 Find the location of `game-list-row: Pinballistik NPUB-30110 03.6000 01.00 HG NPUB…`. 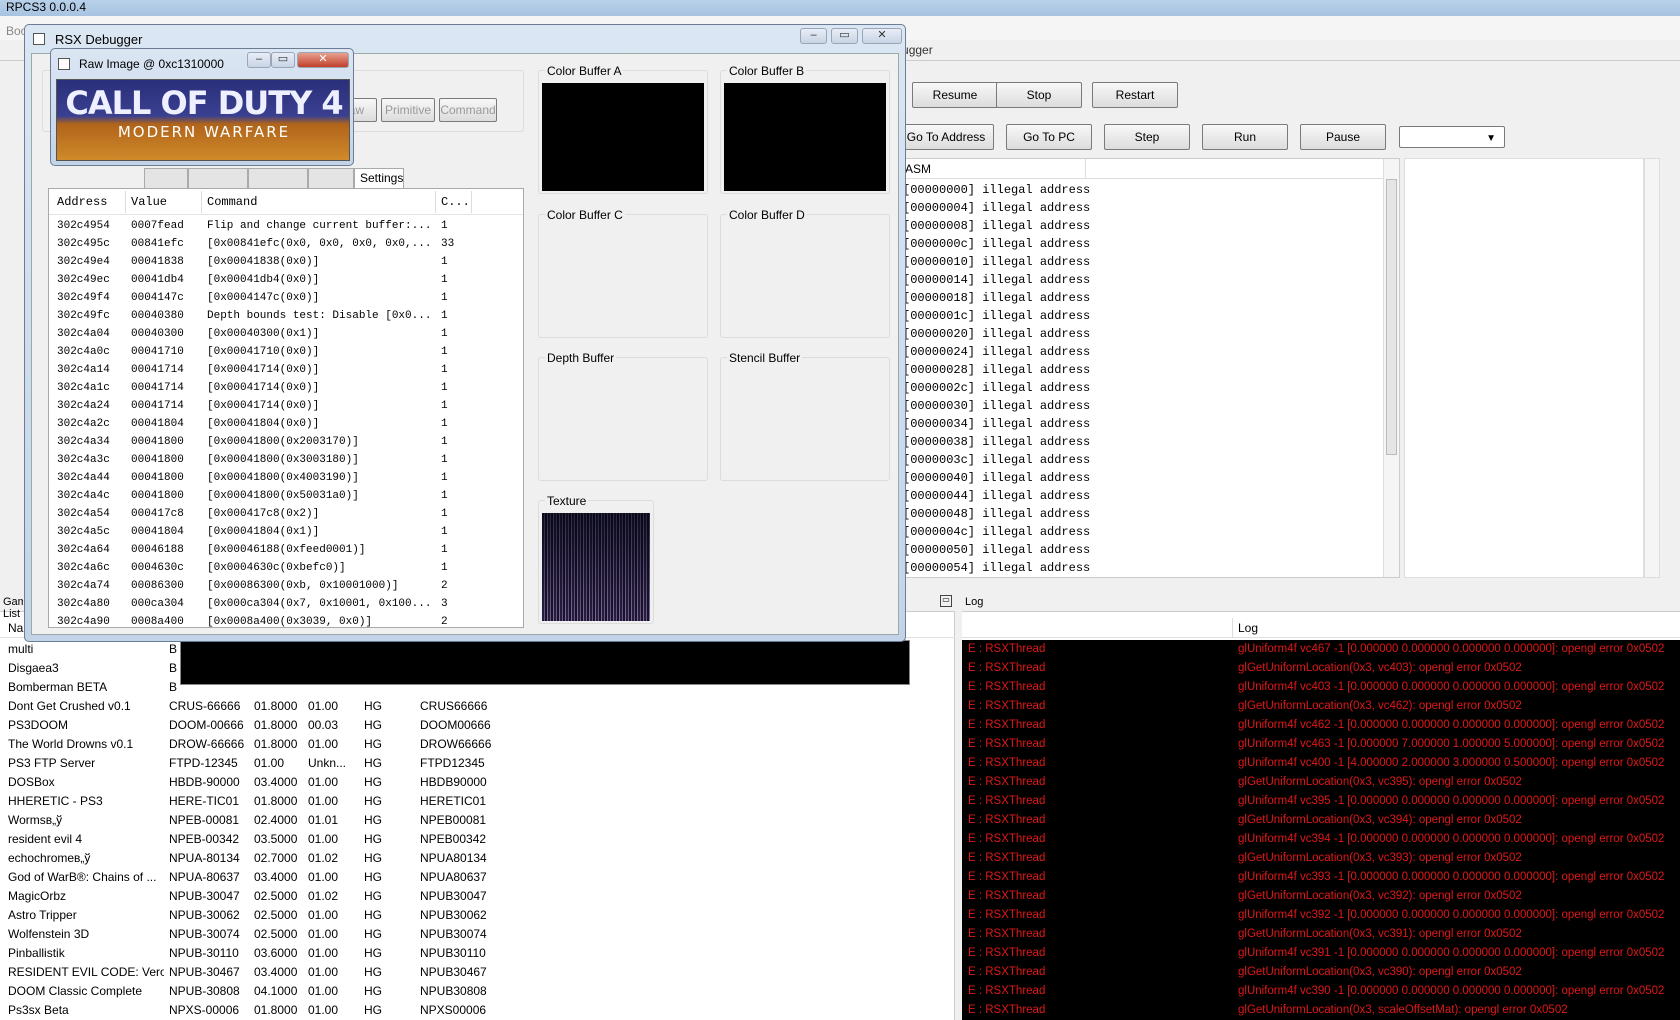

game-list-row: Pinballistik NPUB-30110 03.6000 01.00 HG NPUB… is located at coordinates (477, 953).